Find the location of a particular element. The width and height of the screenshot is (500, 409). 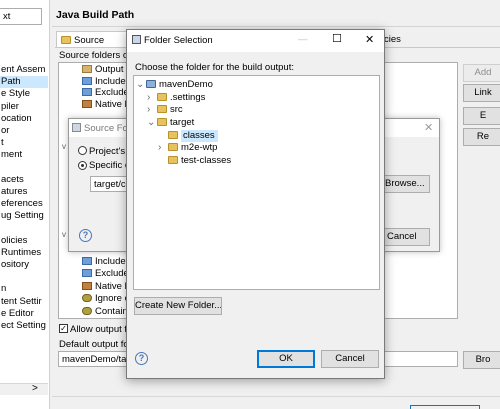

folder-tree-item: ⌄ mavenDemo is located at coordinates (256, 85).